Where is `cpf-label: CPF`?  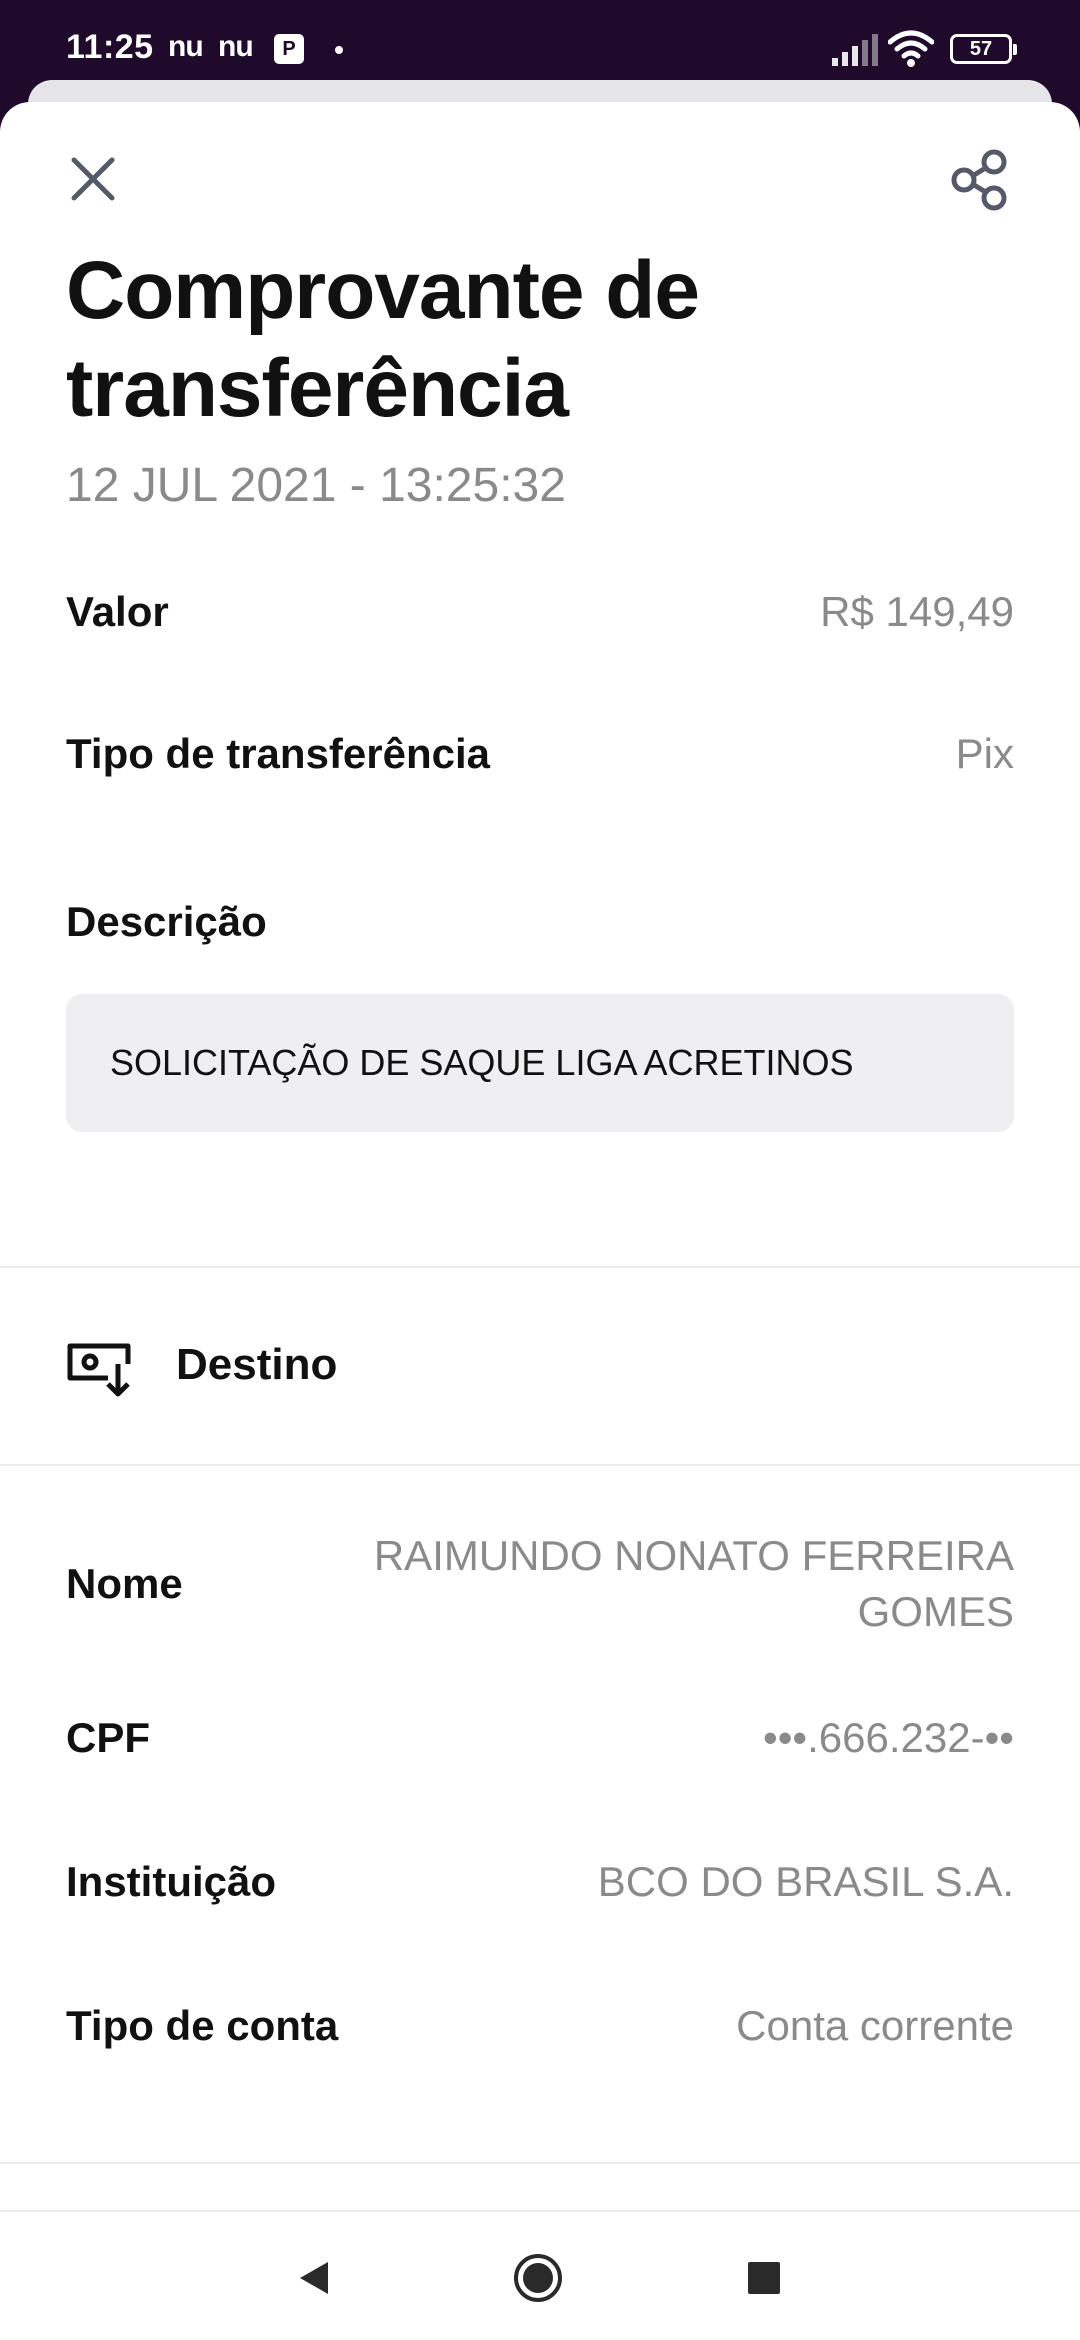 cpf-label: CPF is located at coordinates (108, 1737).